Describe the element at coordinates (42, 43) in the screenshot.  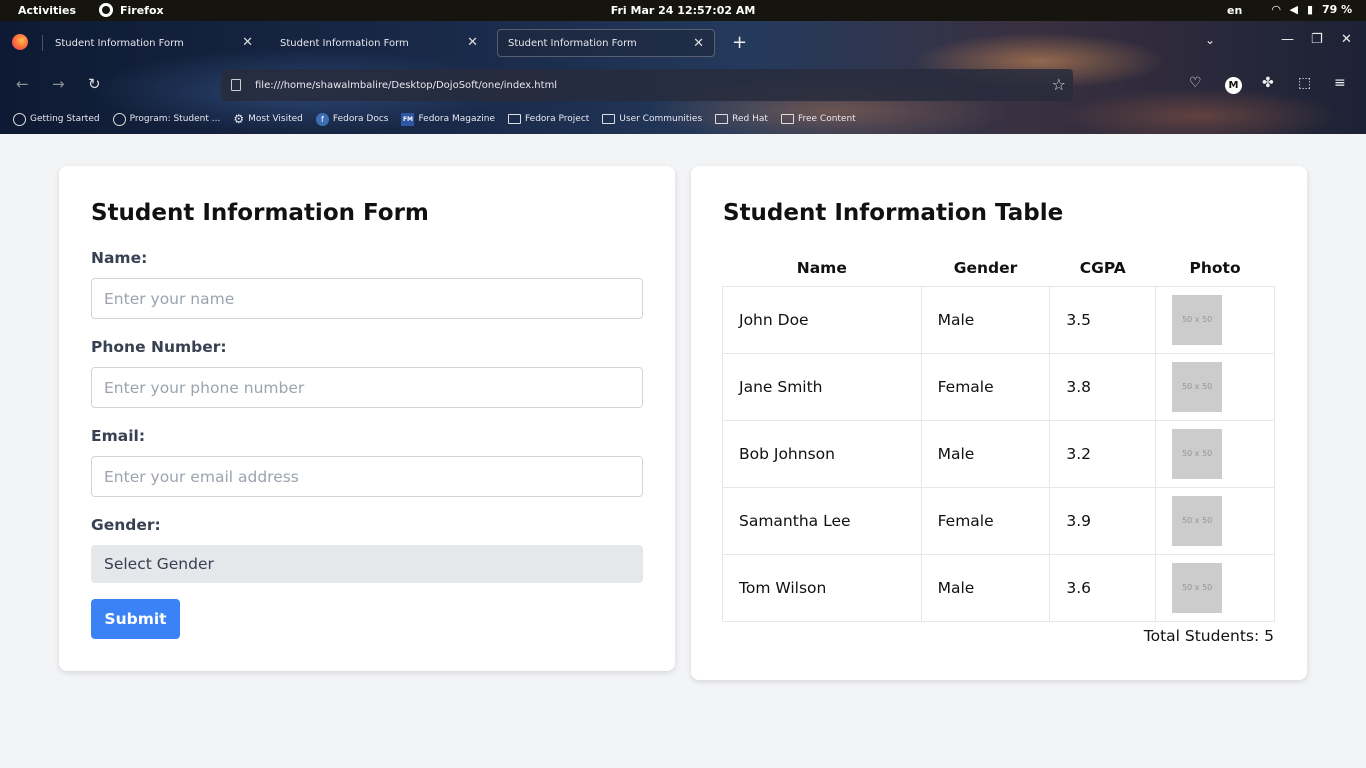
I see `tab-separator` at that location.